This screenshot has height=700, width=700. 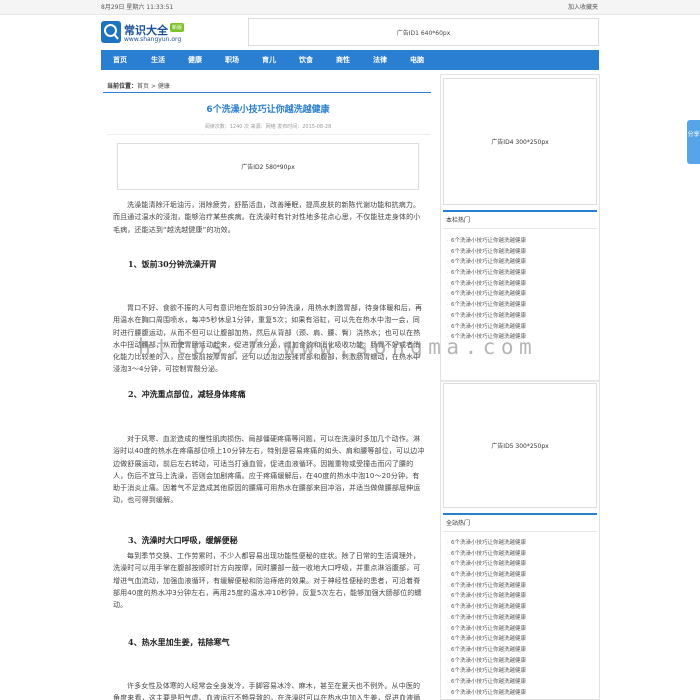 What do you see at coordinates (122, 86) in the screenshot?
I see `breadcrumb-label: 当前位置：` at bounding box center [122, 86].